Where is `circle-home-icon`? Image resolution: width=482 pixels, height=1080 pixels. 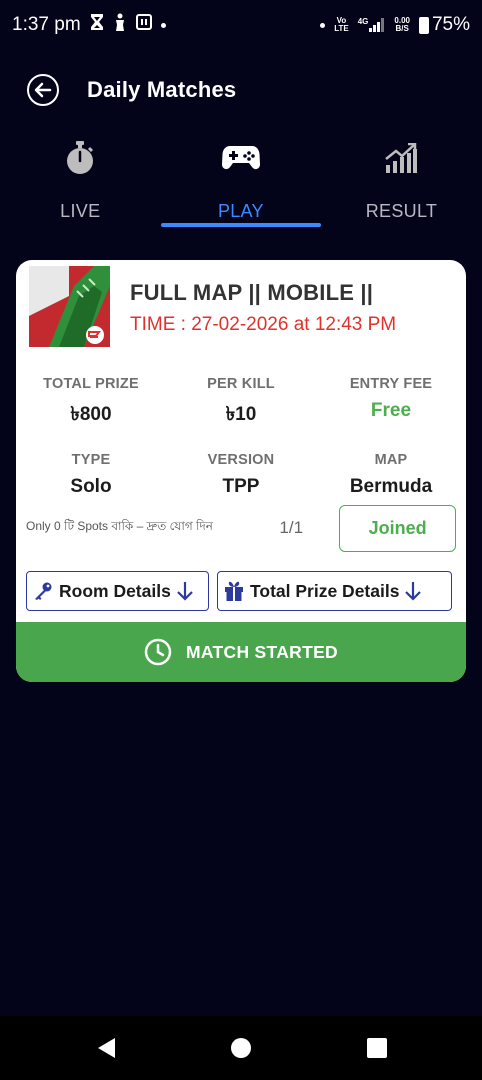
circle-home-icon is located at coordinates (241, 1048).